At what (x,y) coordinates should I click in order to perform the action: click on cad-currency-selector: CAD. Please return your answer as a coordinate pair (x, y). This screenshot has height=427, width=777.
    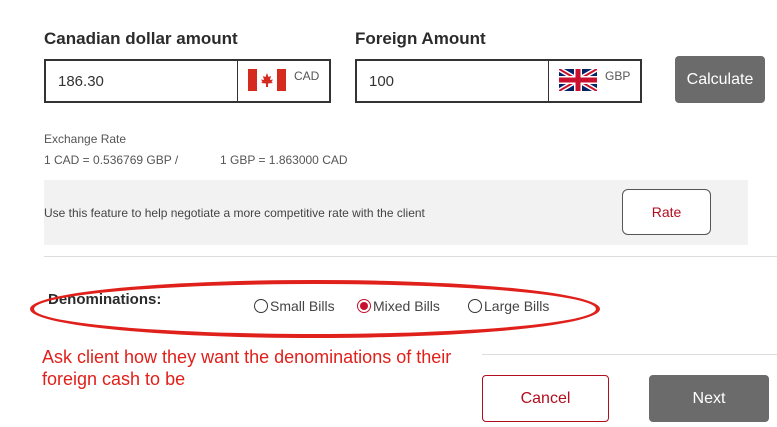
    Looking at the image, I should click on (283, 81).